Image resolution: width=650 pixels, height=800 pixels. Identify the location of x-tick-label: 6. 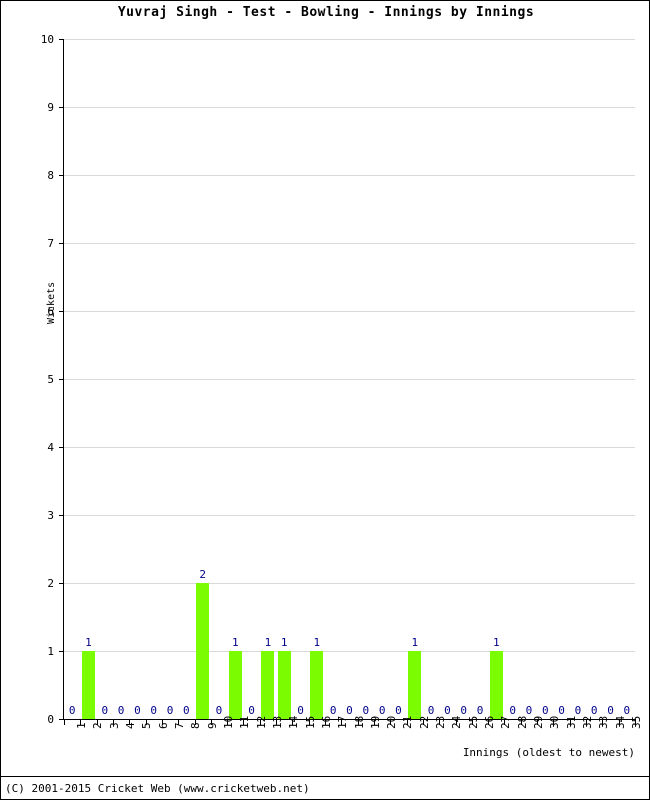
(163, 725).